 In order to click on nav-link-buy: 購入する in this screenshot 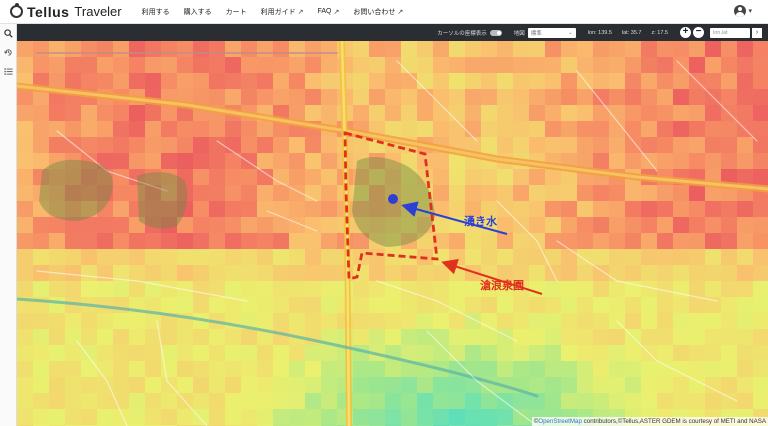, I will do `click(198, 12)`.